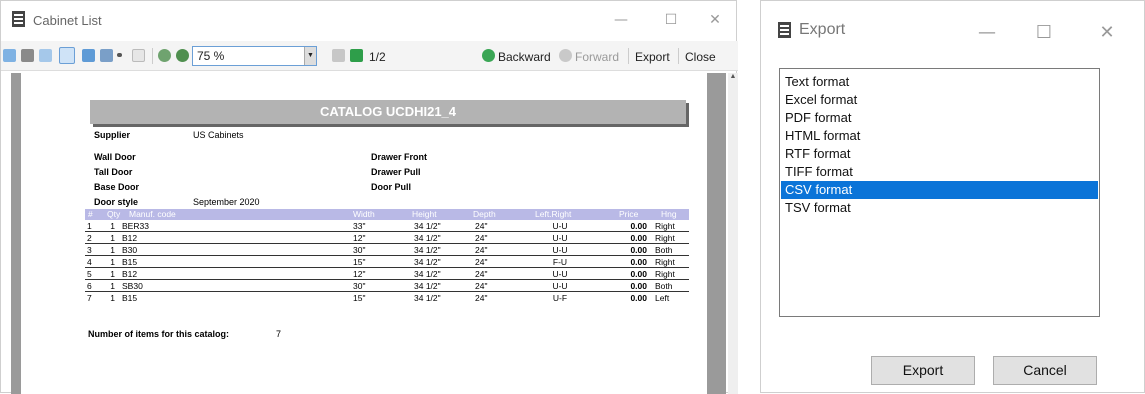 The width and height of the screenshot is (1145, 394). Describe the element at coordinates (700, 57) in the screenshot. I see `close-toolbar-button: Close` at that location.